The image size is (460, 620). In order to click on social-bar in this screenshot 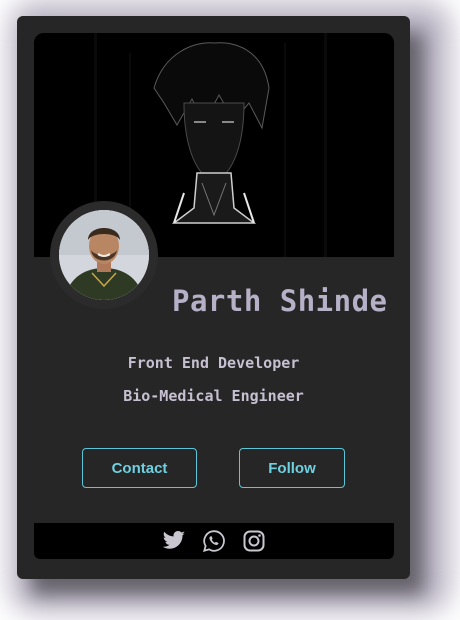, I will do `click(214, 541)`.